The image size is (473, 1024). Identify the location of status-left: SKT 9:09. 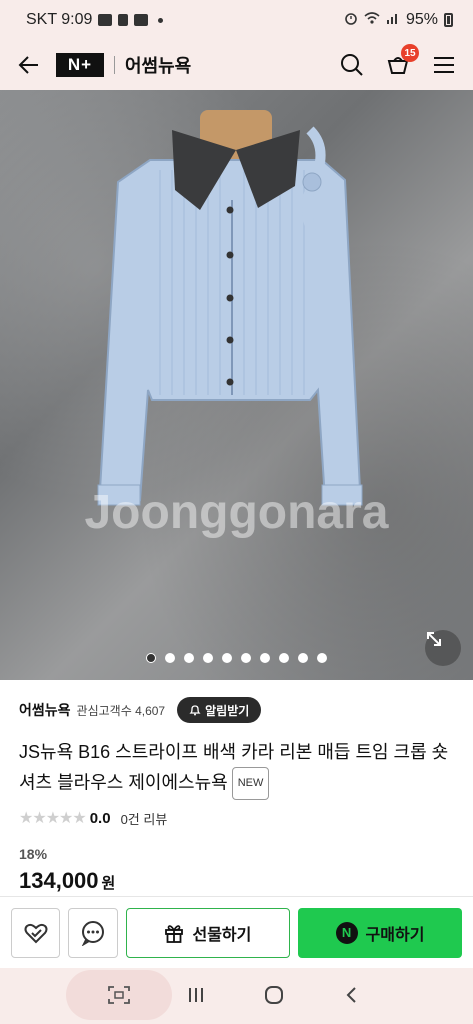
(95, 20).